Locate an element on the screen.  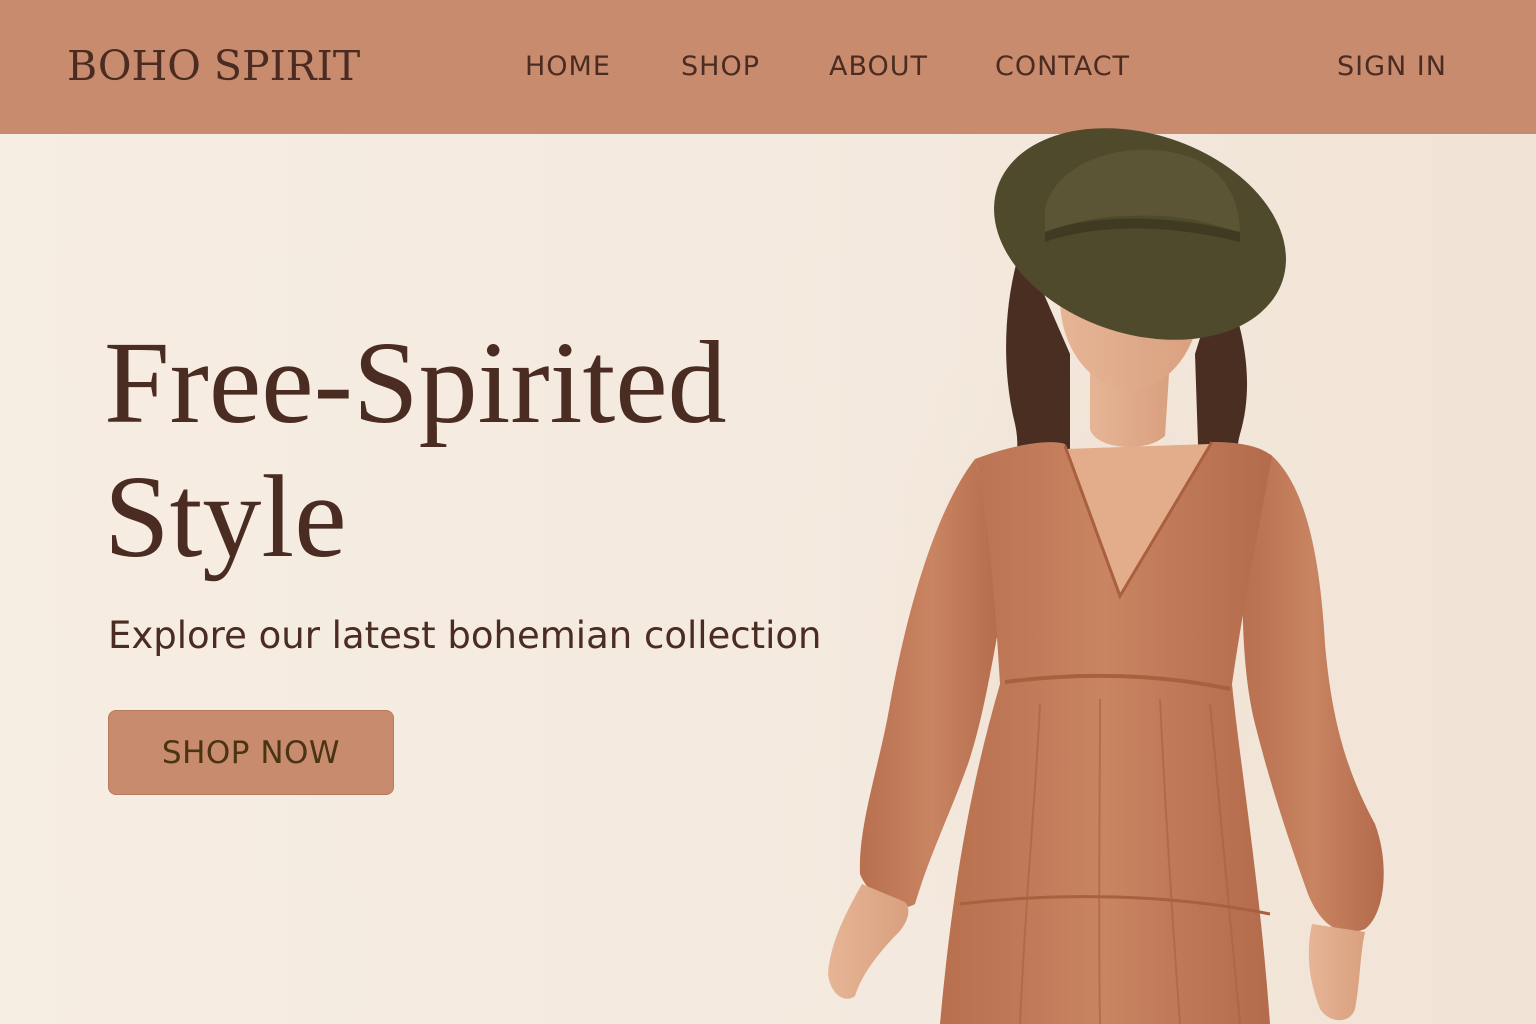
right-hand is located at coordinates (1336, 972).